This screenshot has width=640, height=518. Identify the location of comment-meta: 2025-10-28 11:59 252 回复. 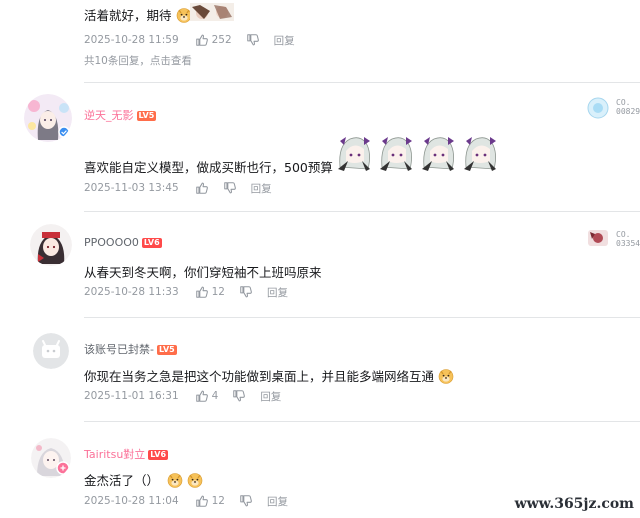
(189, 40).